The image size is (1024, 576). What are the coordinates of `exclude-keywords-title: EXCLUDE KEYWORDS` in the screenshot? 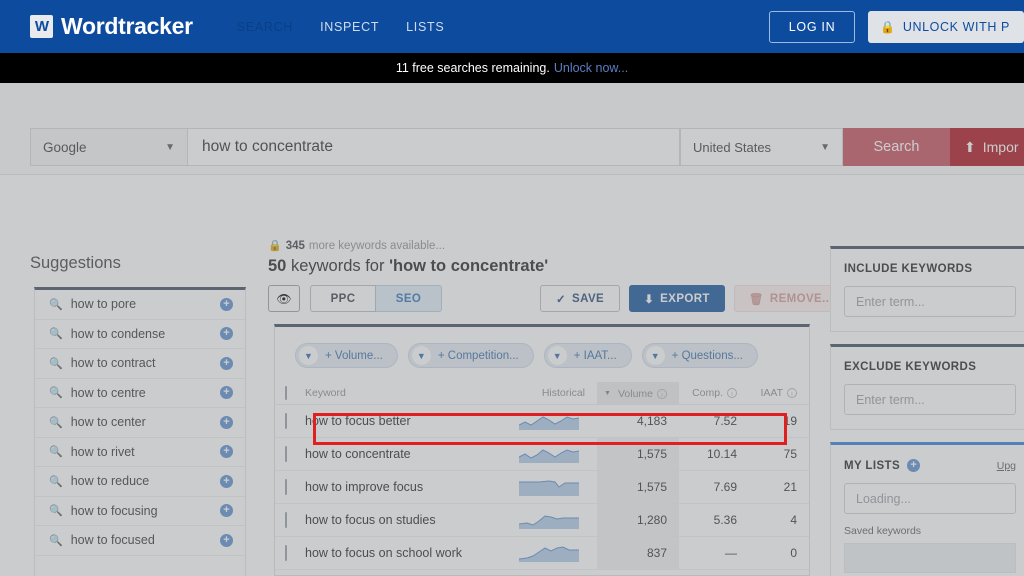 It's located at (910, 367).